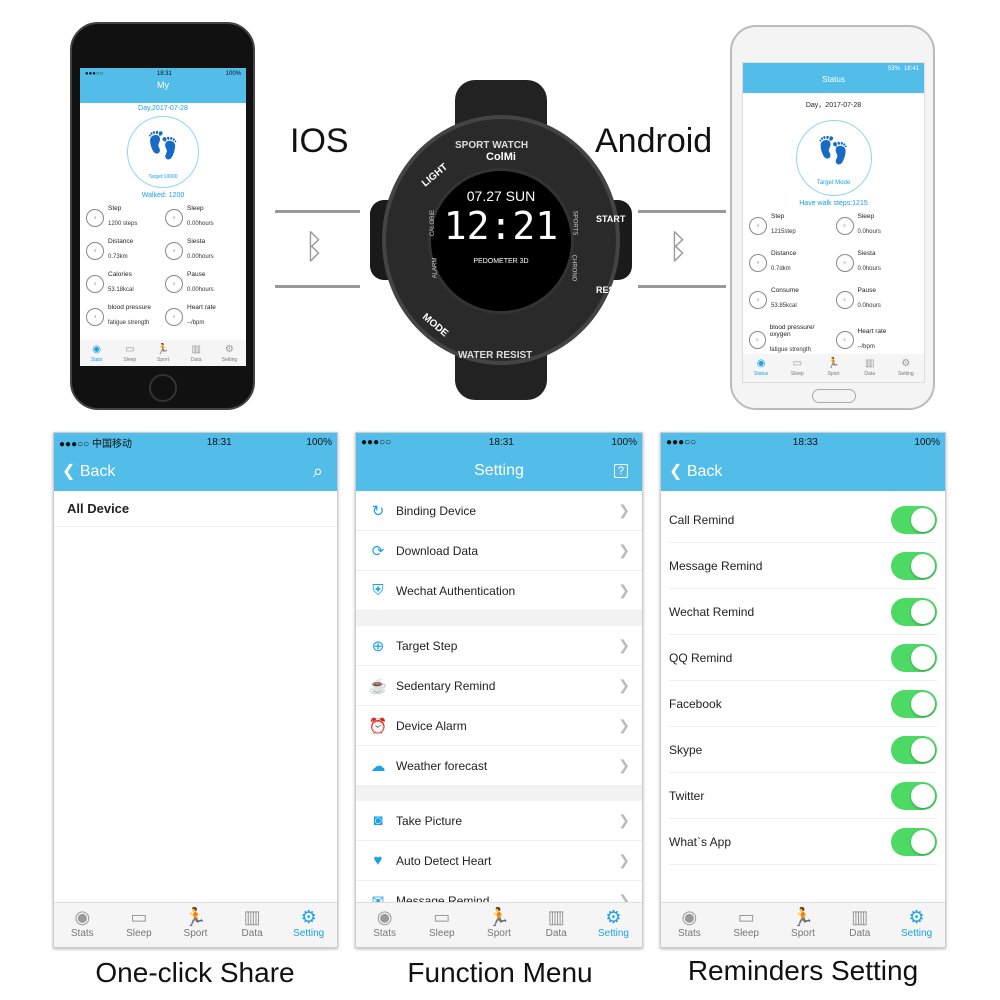  Describe the element at coordinates (790, 225) in the screenshot. I see `stat-item: ◦ Step 1215step` at that location.